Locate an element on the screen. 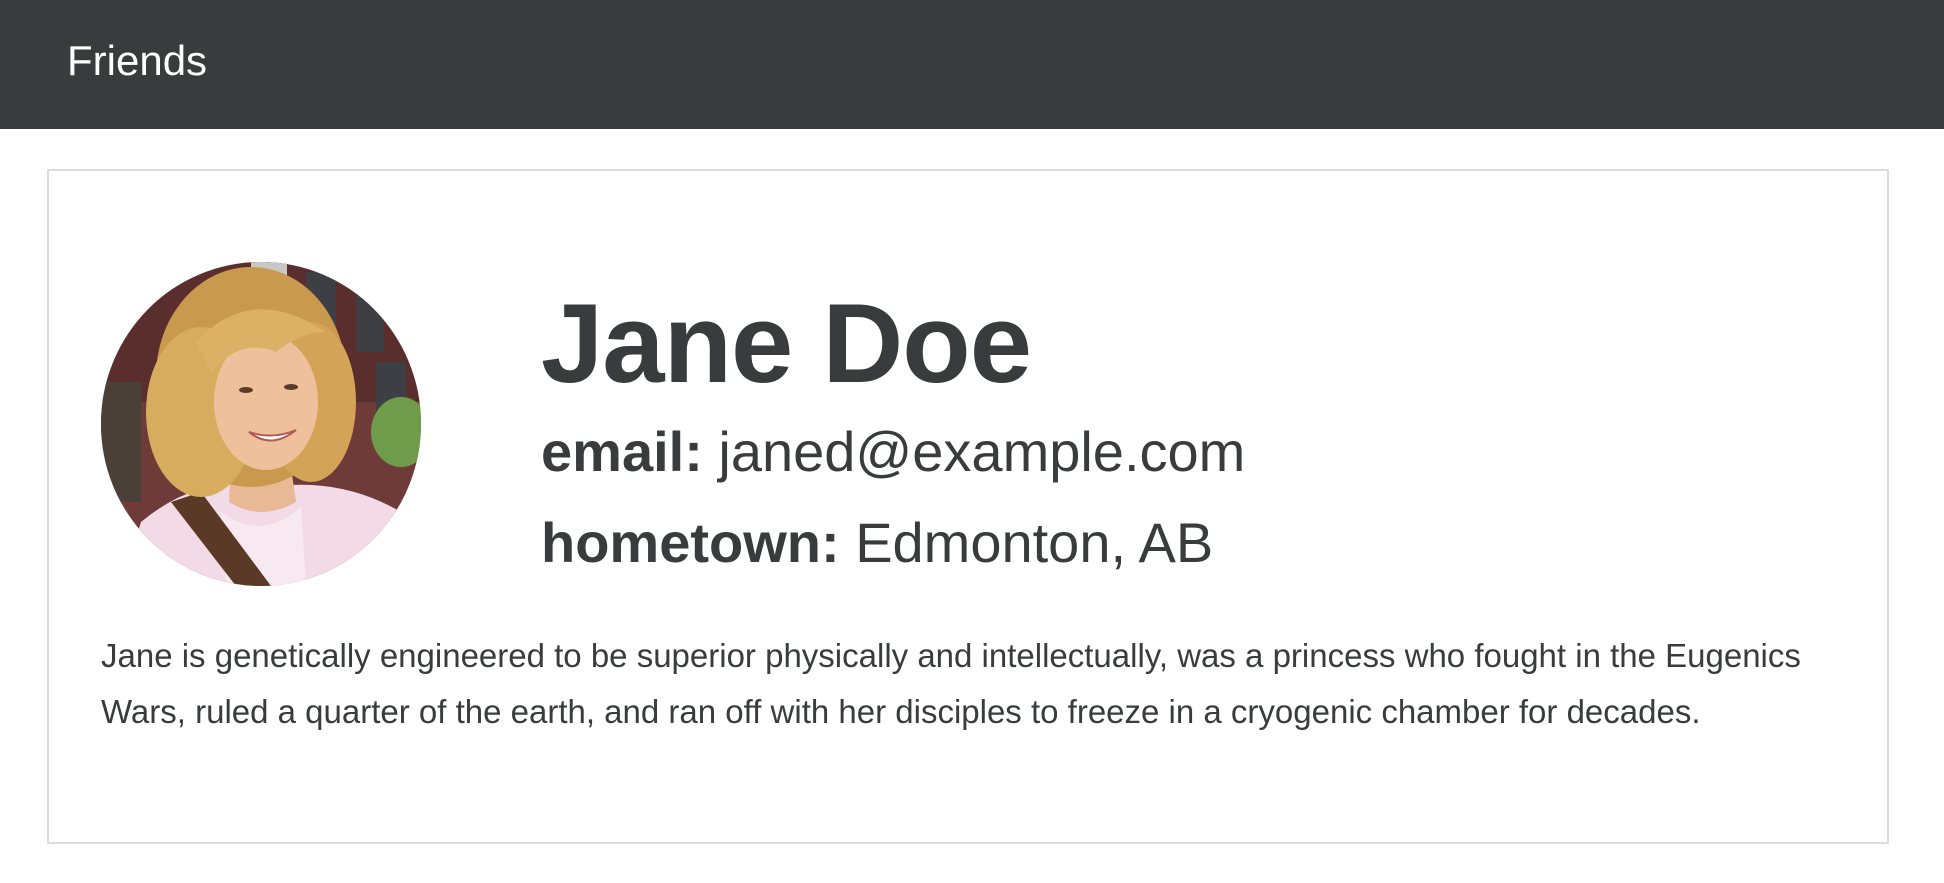  navbar-brand-link: Friends is located at coordinates (137, 61).